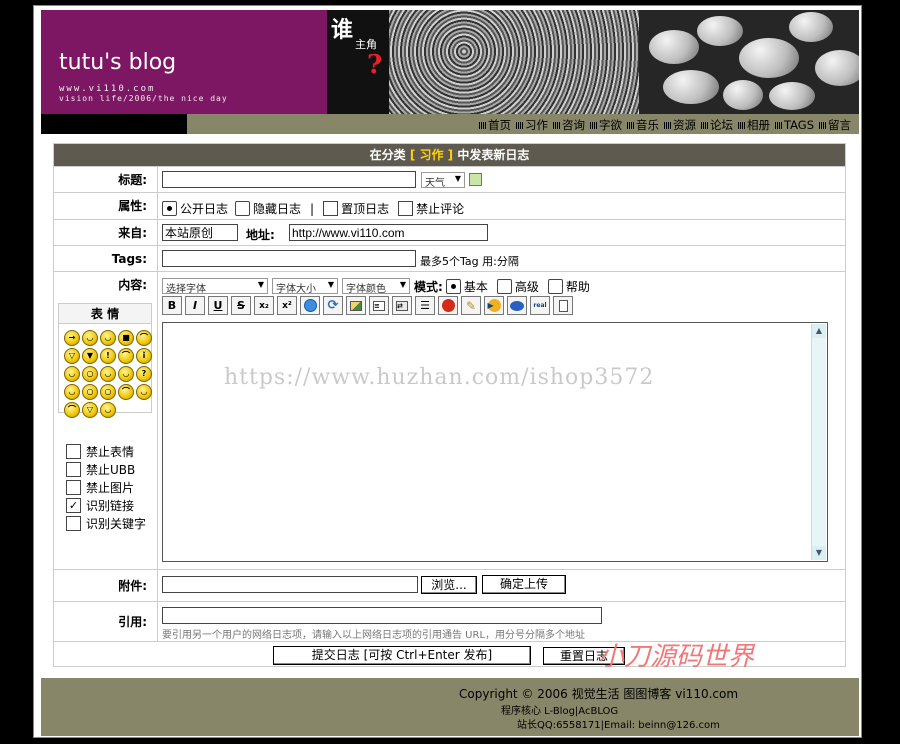 The width and height of the screenshot is (900, 744). I want to click on nav-item-writing: 习作, so click(530, 125).